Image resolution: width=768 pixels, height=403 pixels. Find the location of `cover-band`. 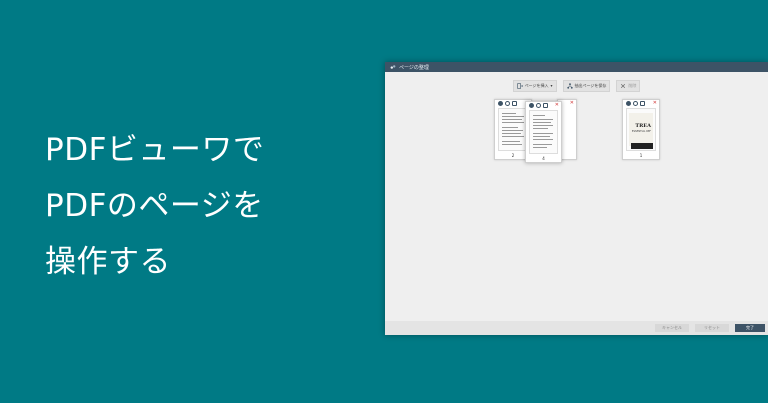

cover-band is located at coordinates (642, 146).